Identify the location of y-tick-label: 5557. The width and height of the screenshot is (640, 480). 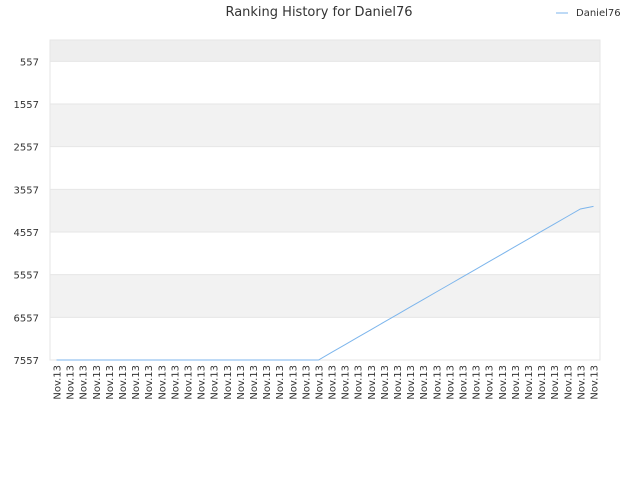
(26, 276).